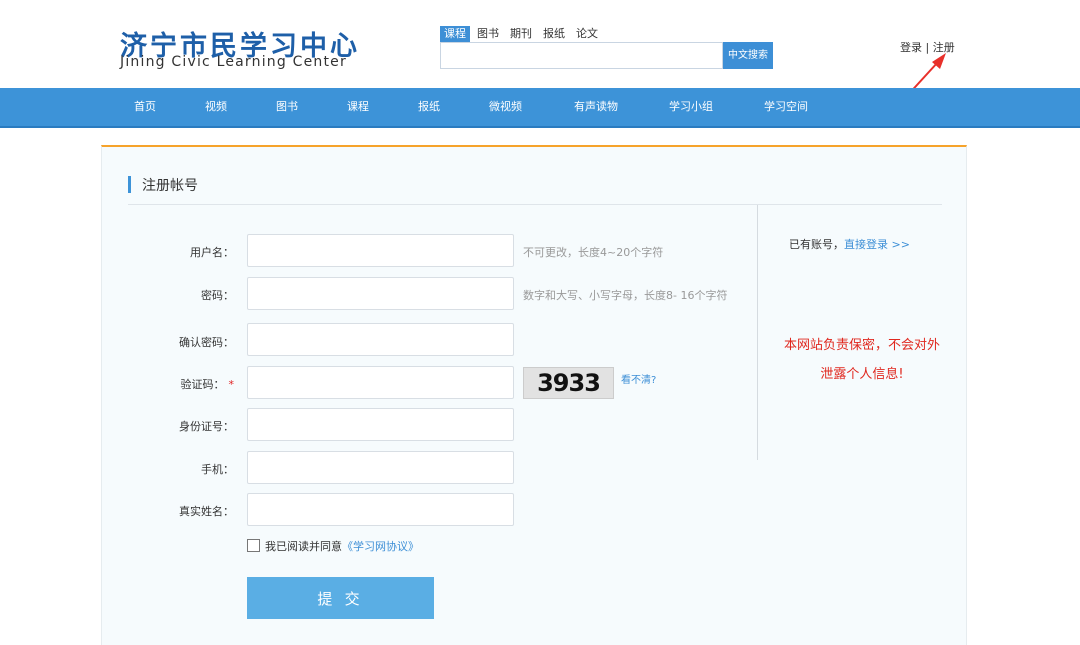  I want to click on username-label: 用户名：, so click(212, 252).